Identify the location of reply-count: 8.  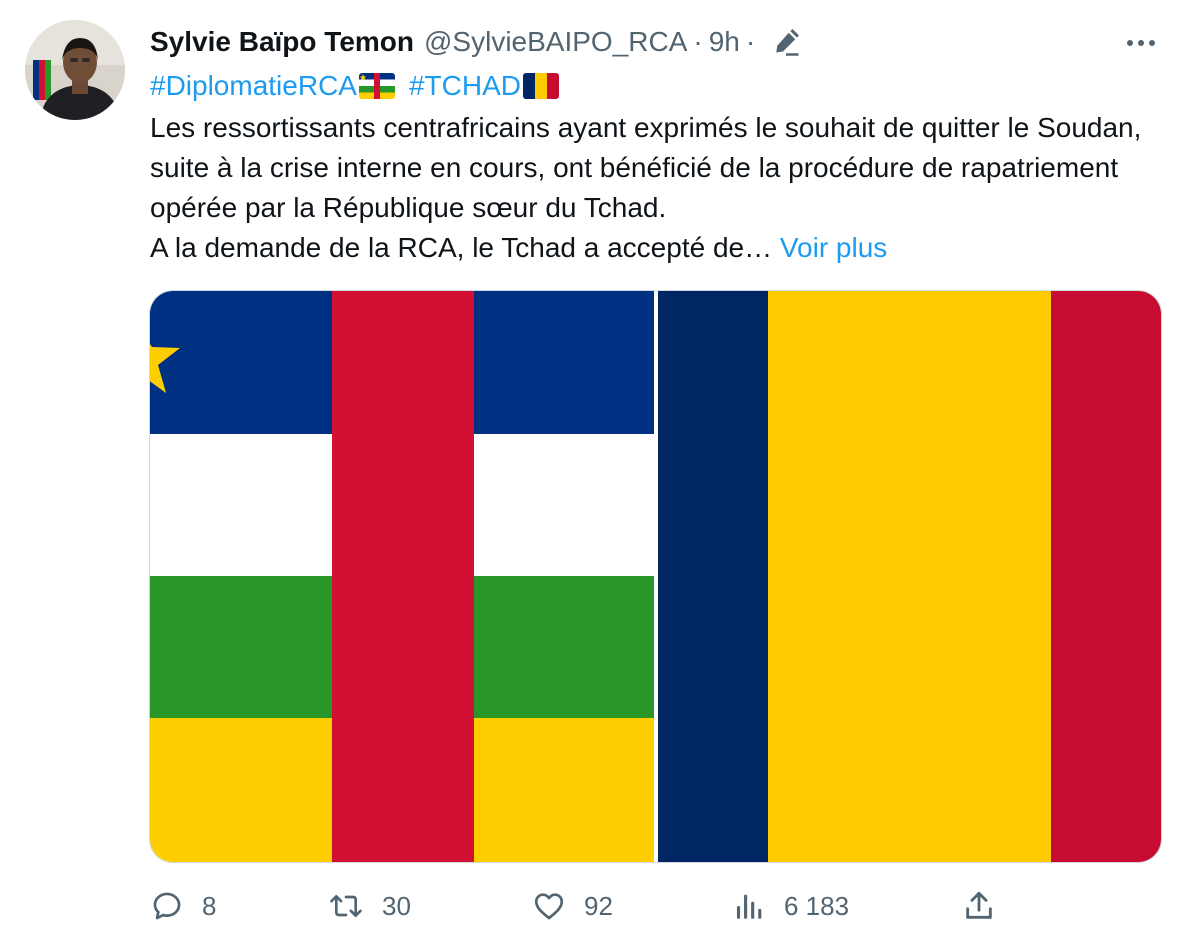
(209, 905).